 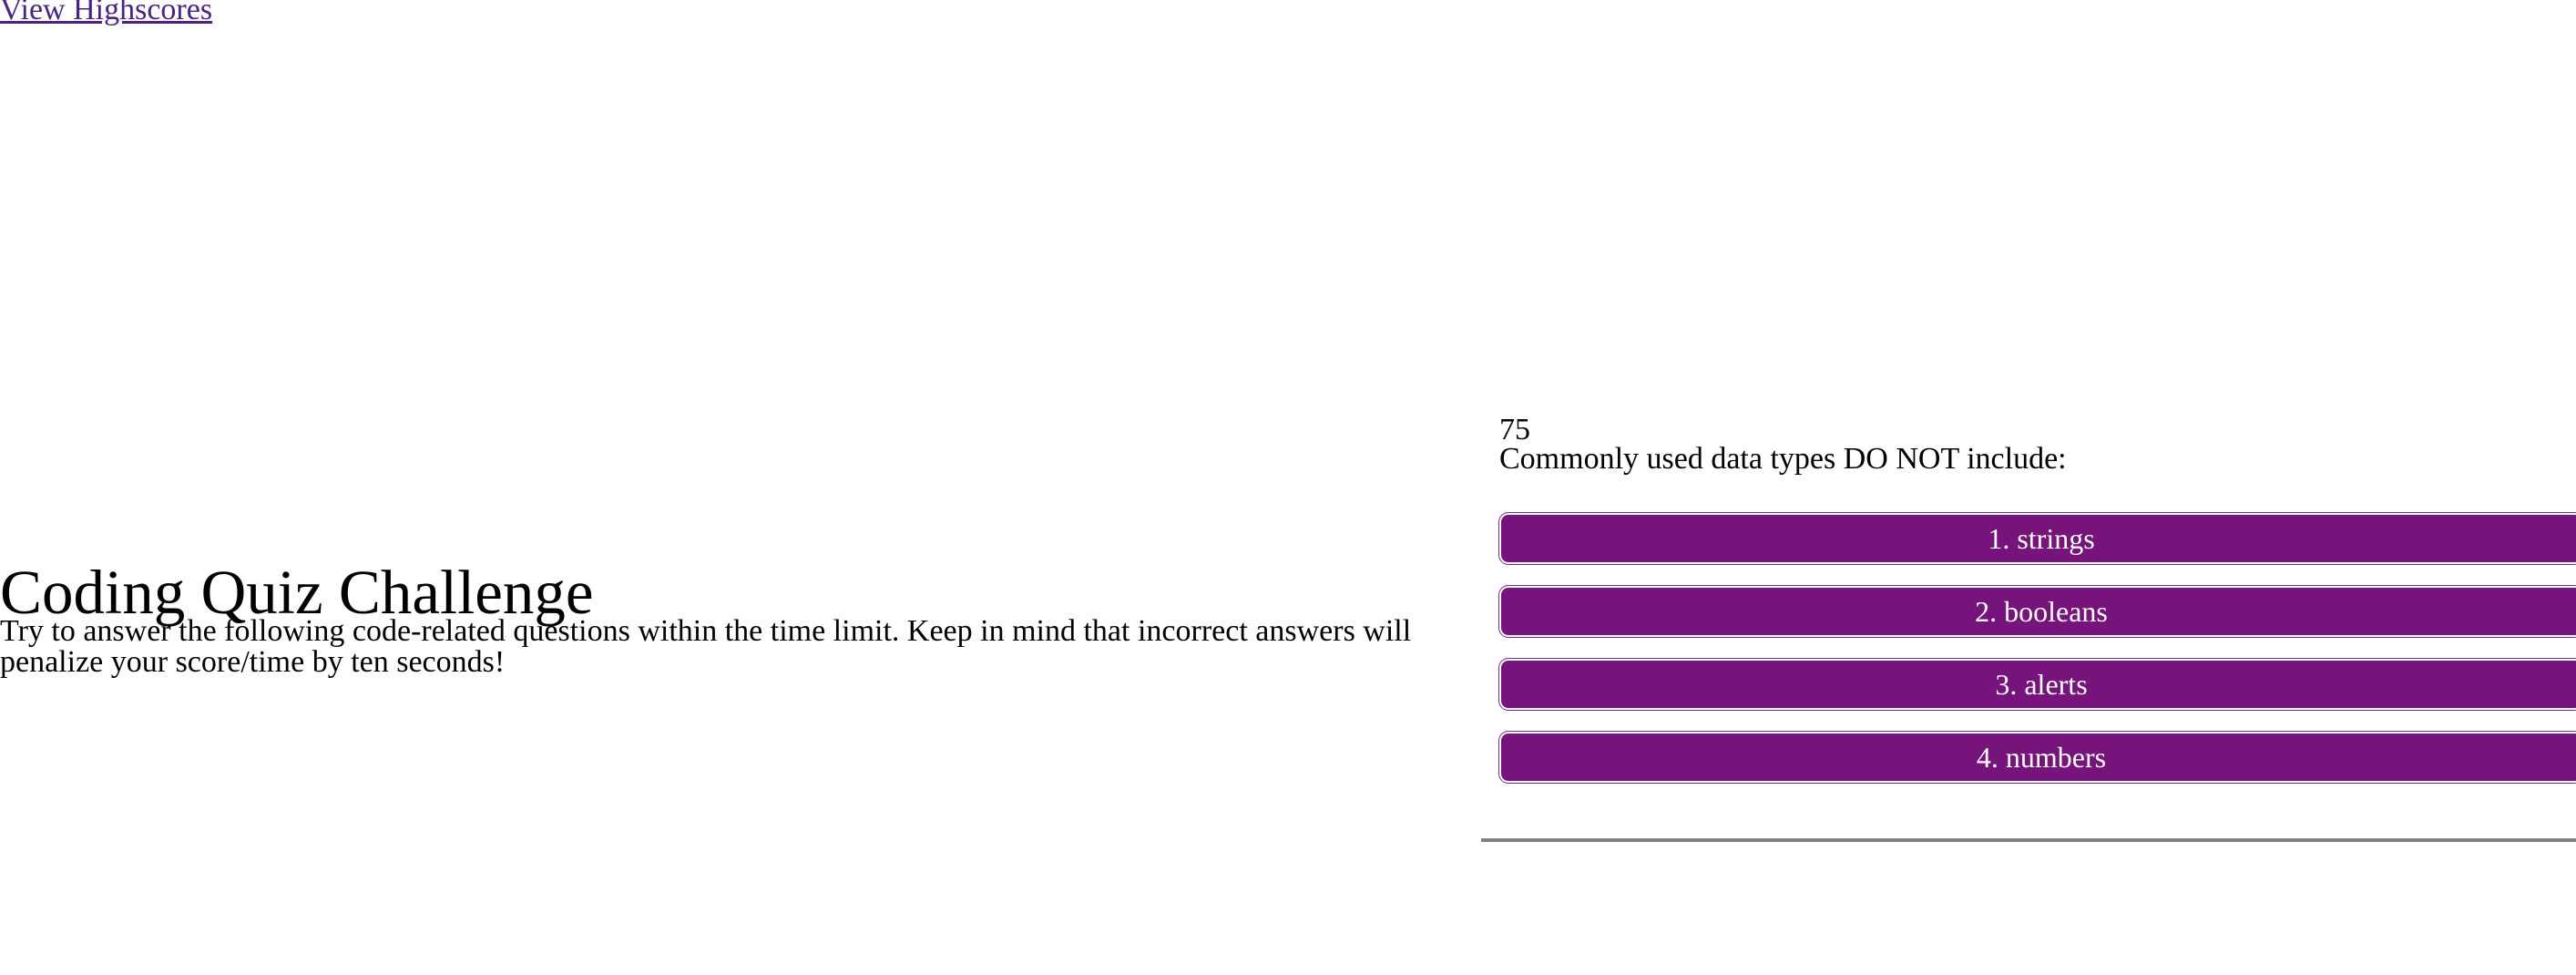 What do you see at coordinates (2037, 685) in the screenshot?
I see `answer-button-3: 3. alerts` at bounding box center [2037, 685].